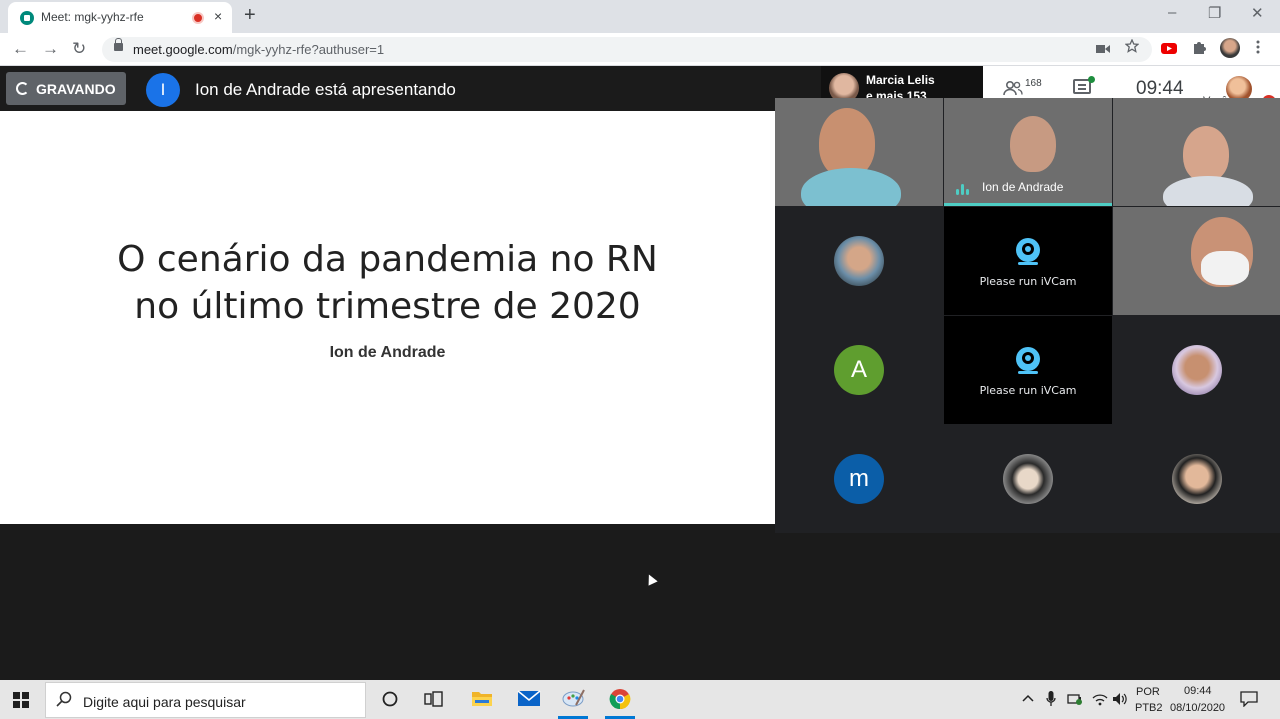  I want to click on slide-author: Ion de Andrade, so click(387, 352).